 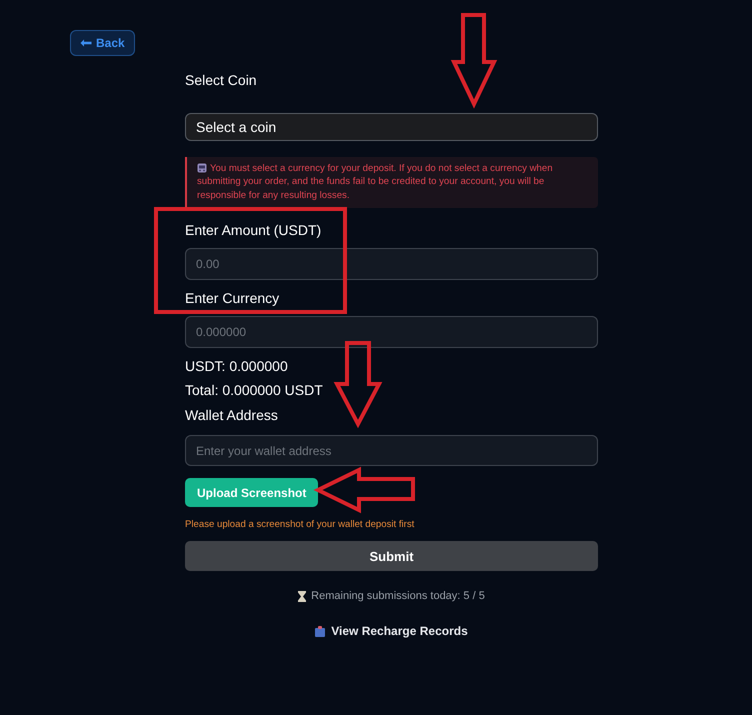 I want to click on warning-message: You must select a currency for your deposit. If you do not select a currency when submitting your order, and the funds fail to be credited to your account, you will be responsible for any resulting losses., so click(x=391, y=182).